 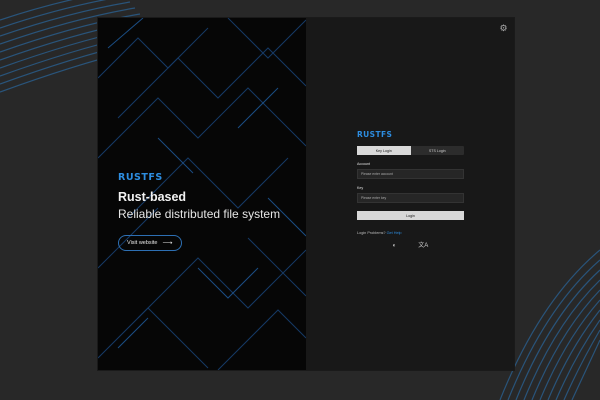 I want to click on login-button: Login, so click(x=410, y=215).